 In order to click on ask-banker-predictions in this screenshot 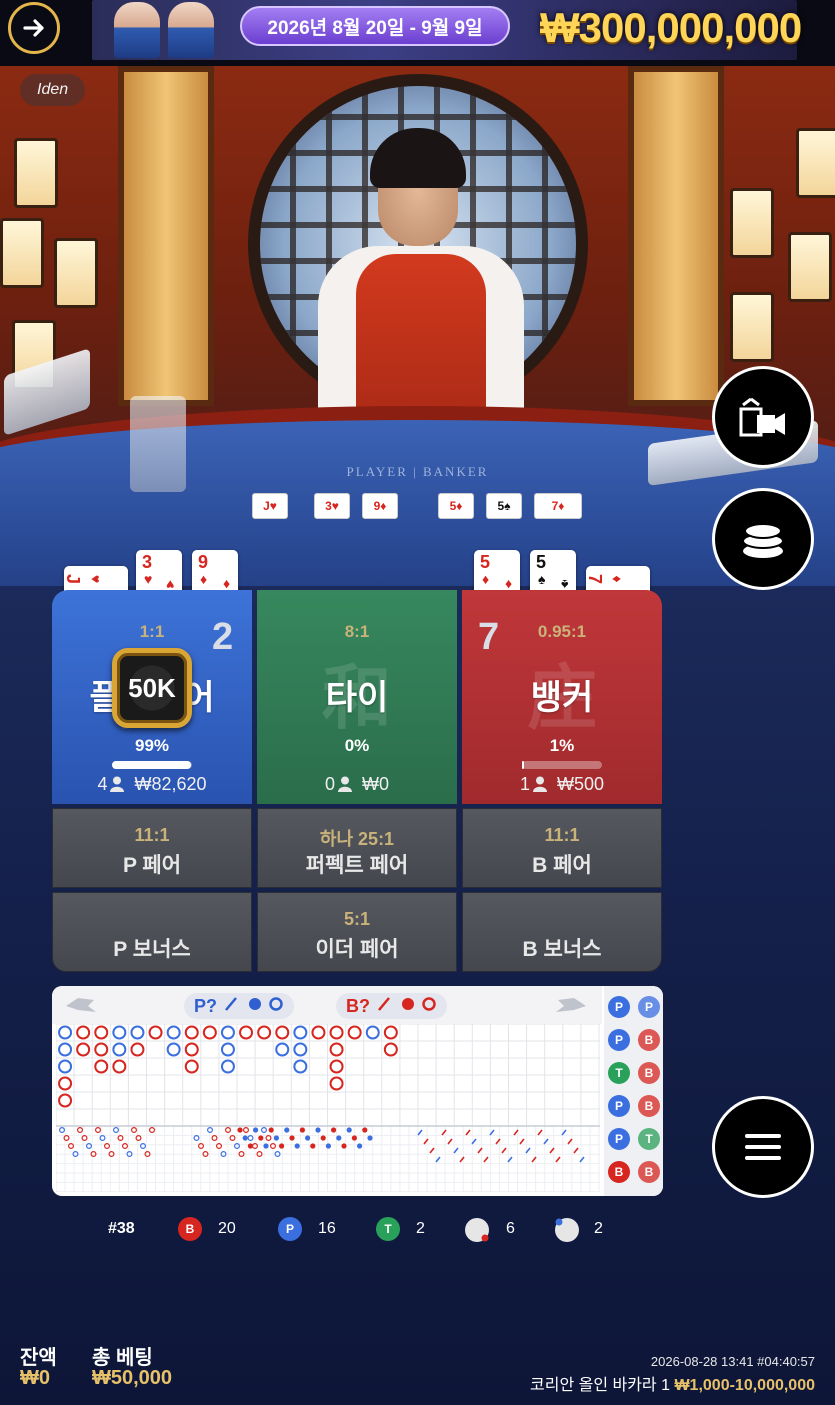, I will do `click(407, 1004)`.